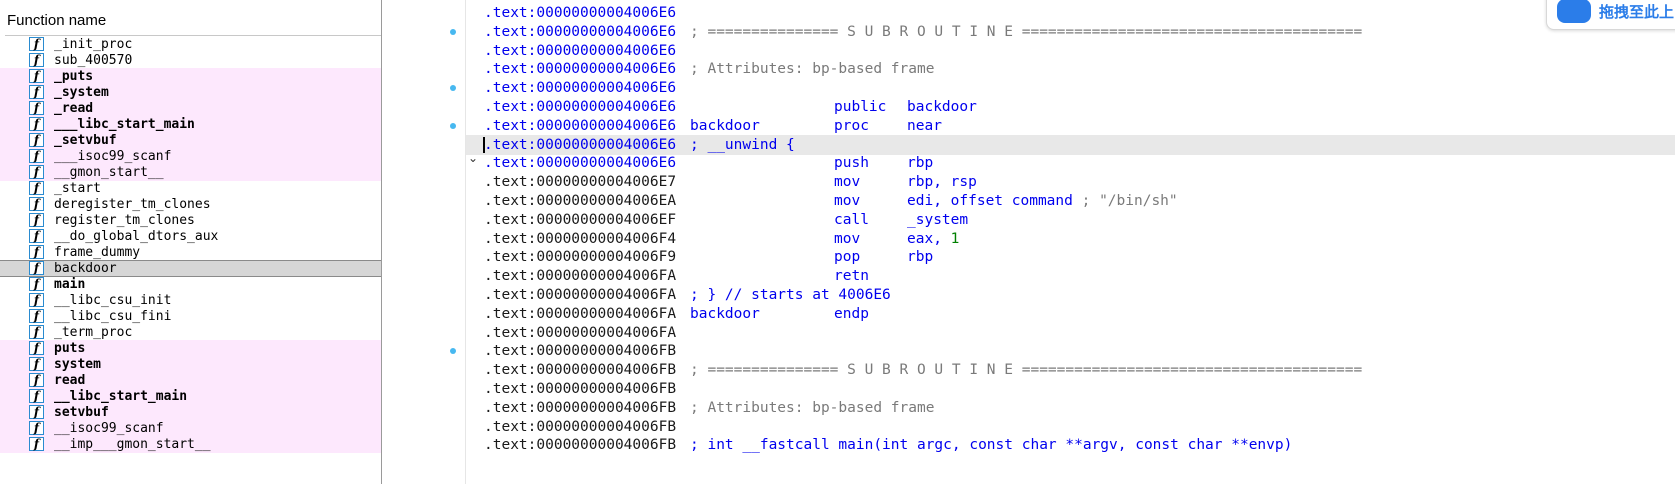  What do you see at coordinates (74, 76) in the screenshot?
I see `function-name: _puts` at bounding box center [74, 76].